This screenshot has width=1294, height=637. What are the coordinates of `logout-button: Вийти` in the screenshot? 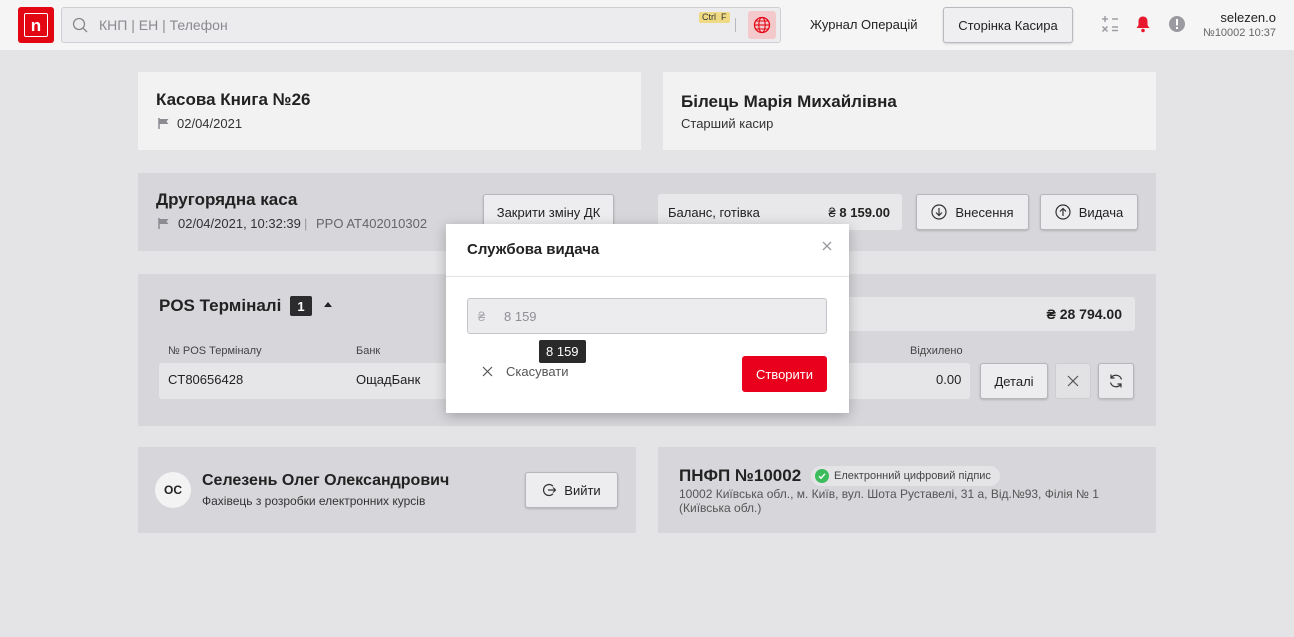 It's located at (571, 490).